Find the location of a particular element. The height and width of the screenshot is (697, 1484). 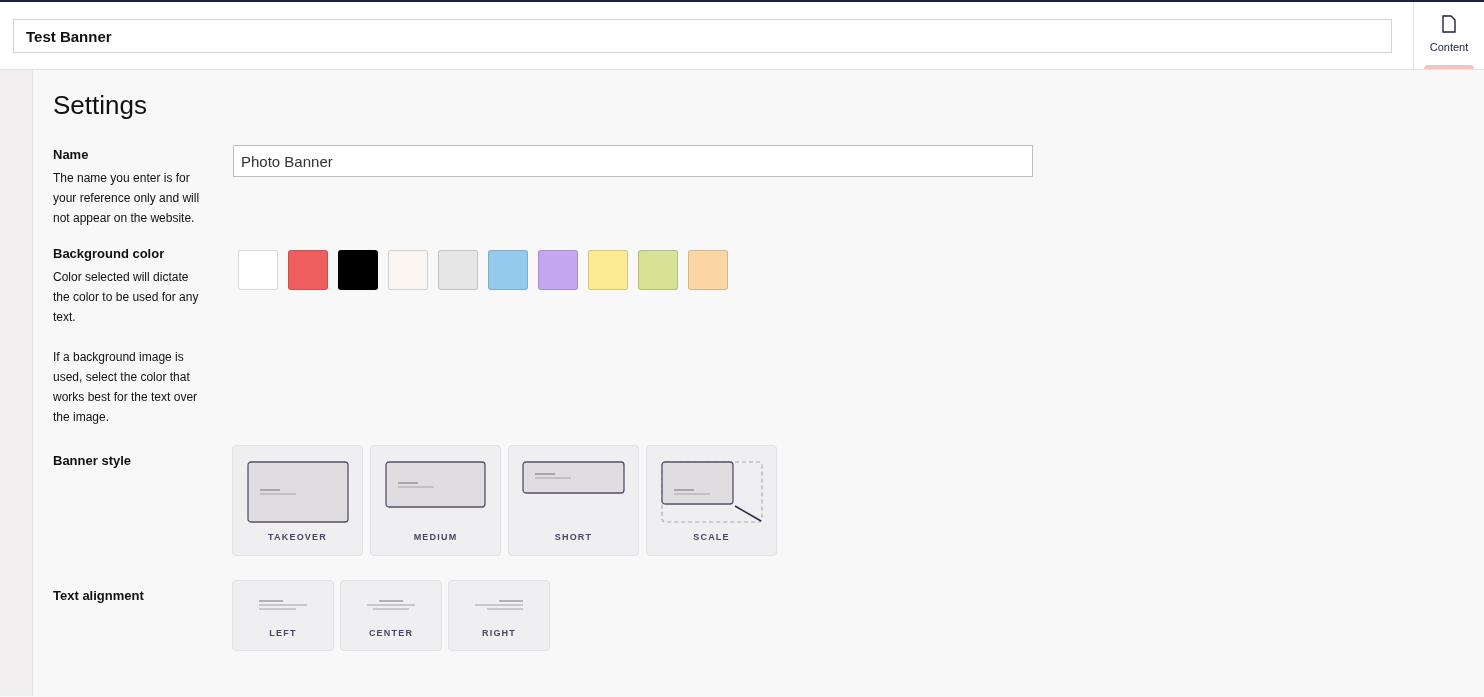

banner-style-option: SCALE is located at coordinates (711, 500).